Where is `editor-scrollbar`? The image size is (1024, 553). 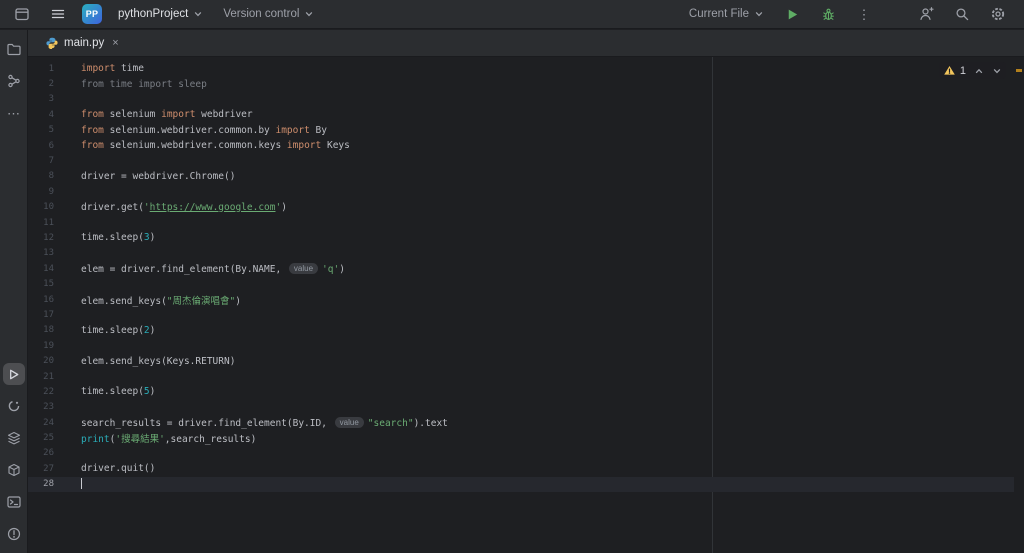
editor-scrollbar is located at coordinates (1019, 305).